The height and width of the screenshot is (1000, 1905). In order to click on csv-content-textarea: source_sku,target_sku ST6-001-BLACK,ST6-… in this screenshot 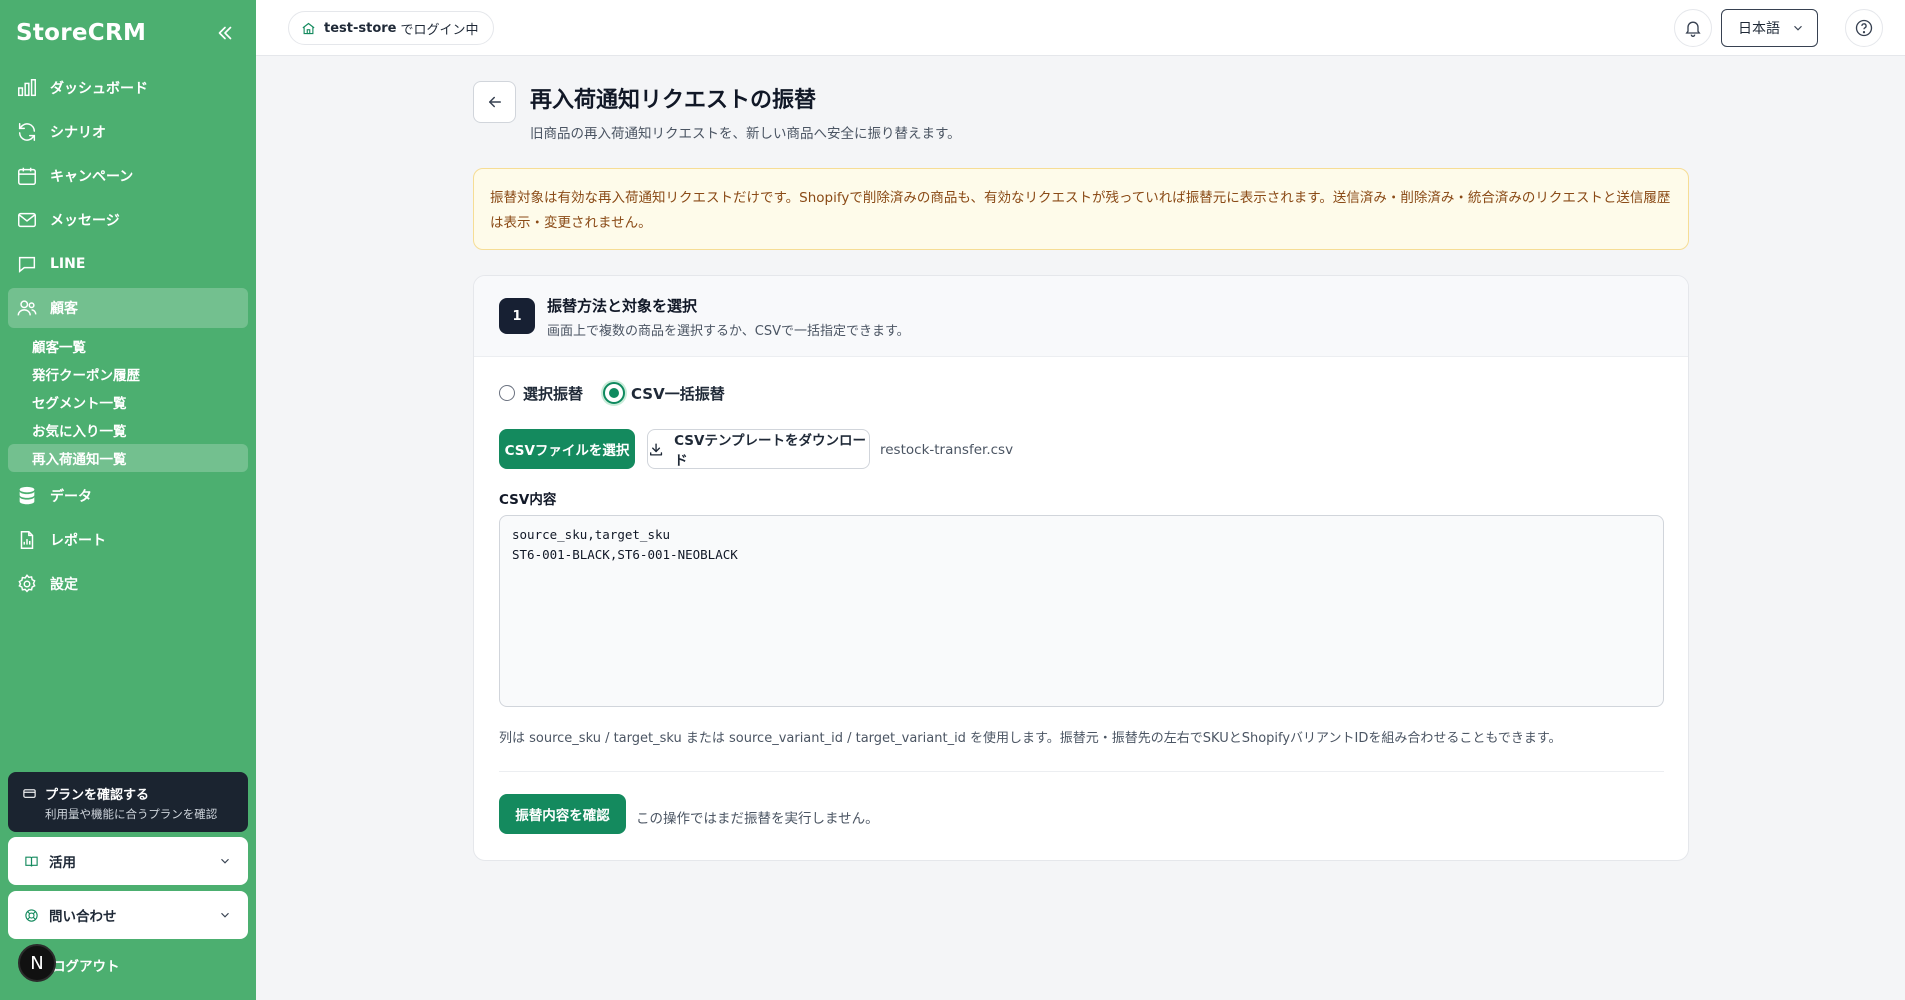, I will do `click(1081, 611)`.